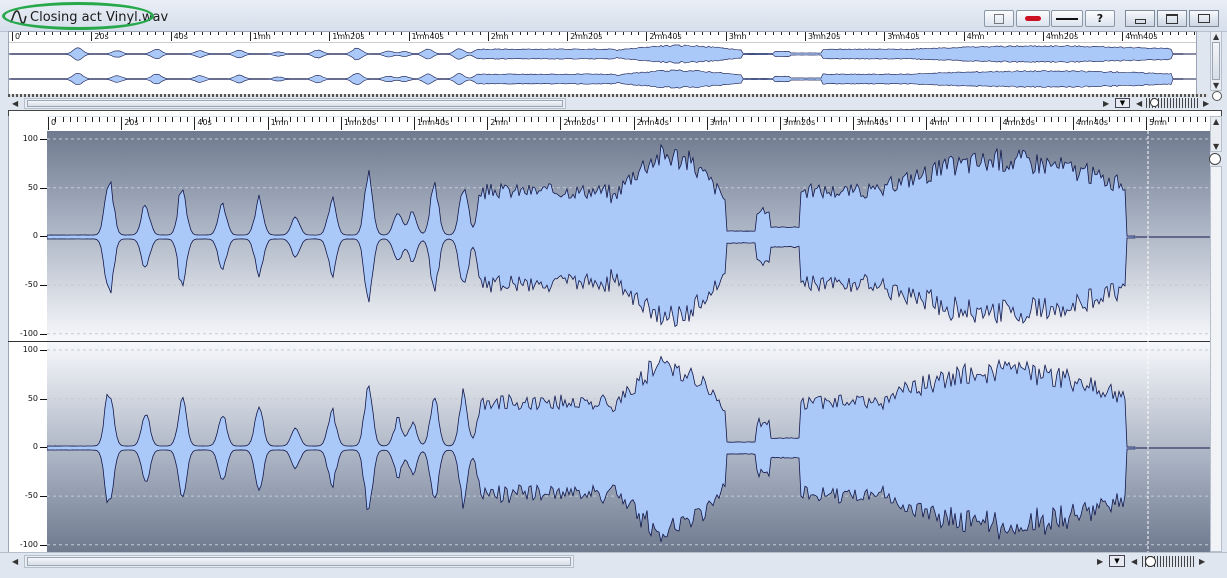 The height and width of the screenshot is (578, 1227). What do you see at coordinates (1122, 103) in the screenshot?
I see `overview-dropdown-icon: ▼` at bounding box center [1122, 103].